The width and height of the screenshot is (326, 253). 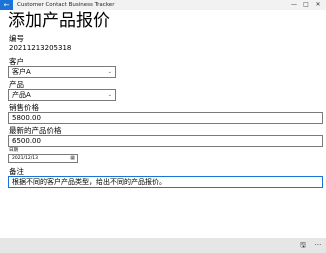 What do you see at coordinates (318, 245) in the screenshot?
I see `more-icon: ···` at bounding box center [318, 245].